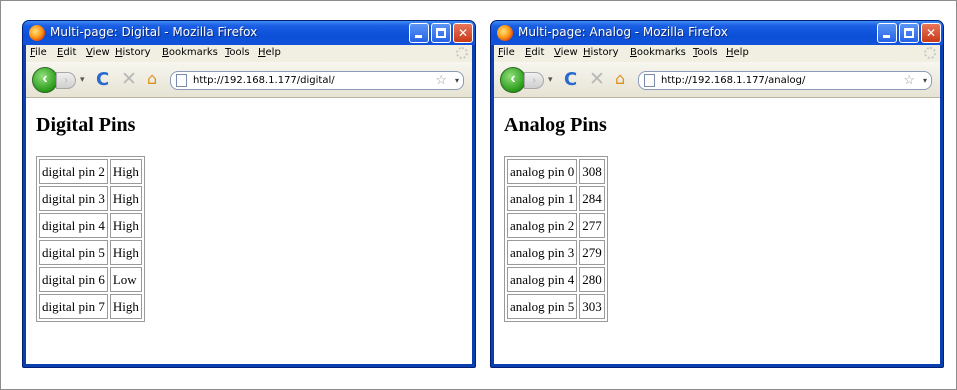 This screenshot has height=390, width=957. I want to click on pin-value: 279, so click(592, 252).